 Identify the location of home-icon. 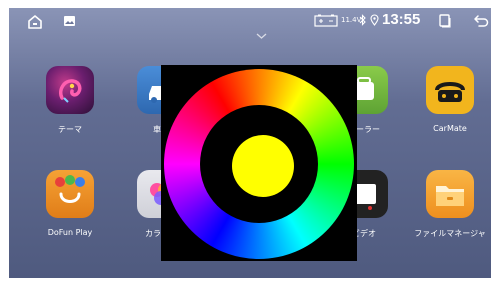
(35, 22).